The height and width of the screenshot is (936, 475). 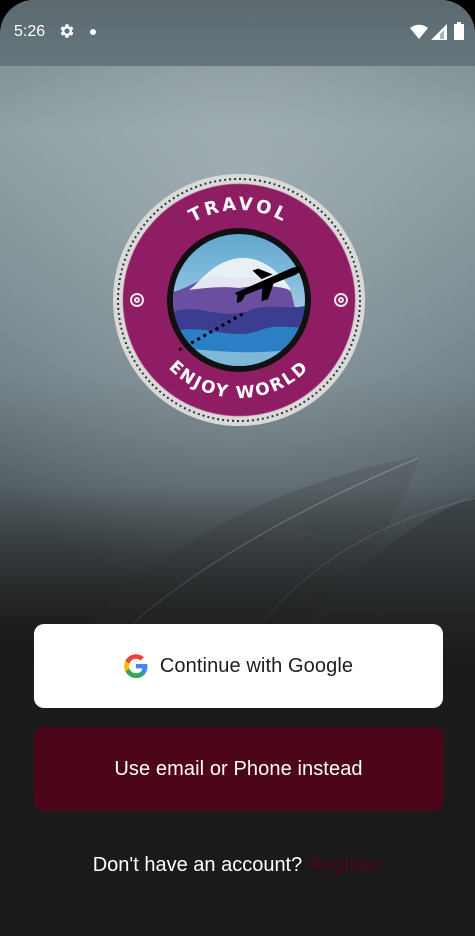 What do you see at coordinates (67, 31) in the screenshot?
I see `gear-icon` at bounding box center [67, 31].